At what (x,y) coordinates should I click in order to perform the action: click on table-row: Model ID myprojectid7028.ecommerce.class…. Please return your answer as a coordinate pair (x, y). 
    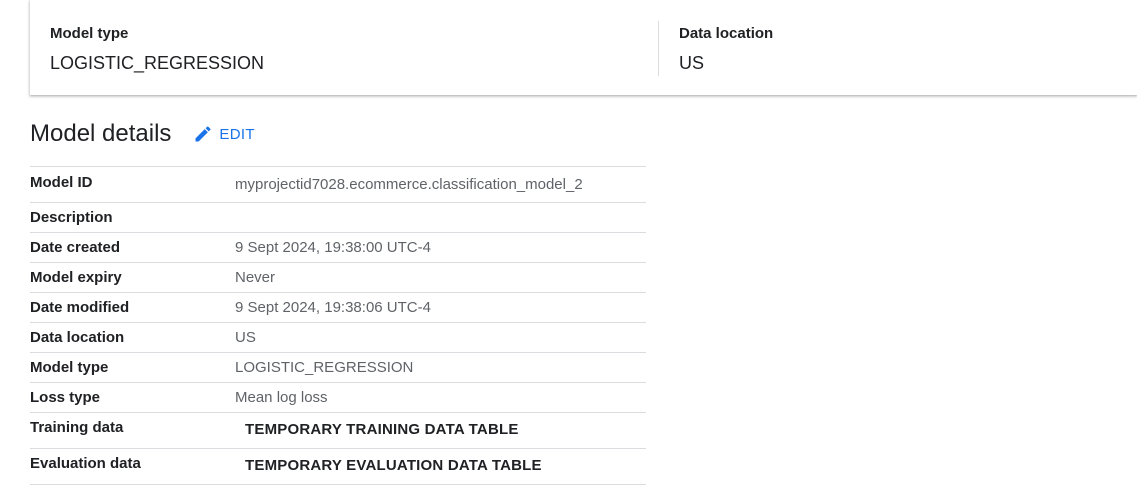
    Looking at the image, I should click on (338, 185).